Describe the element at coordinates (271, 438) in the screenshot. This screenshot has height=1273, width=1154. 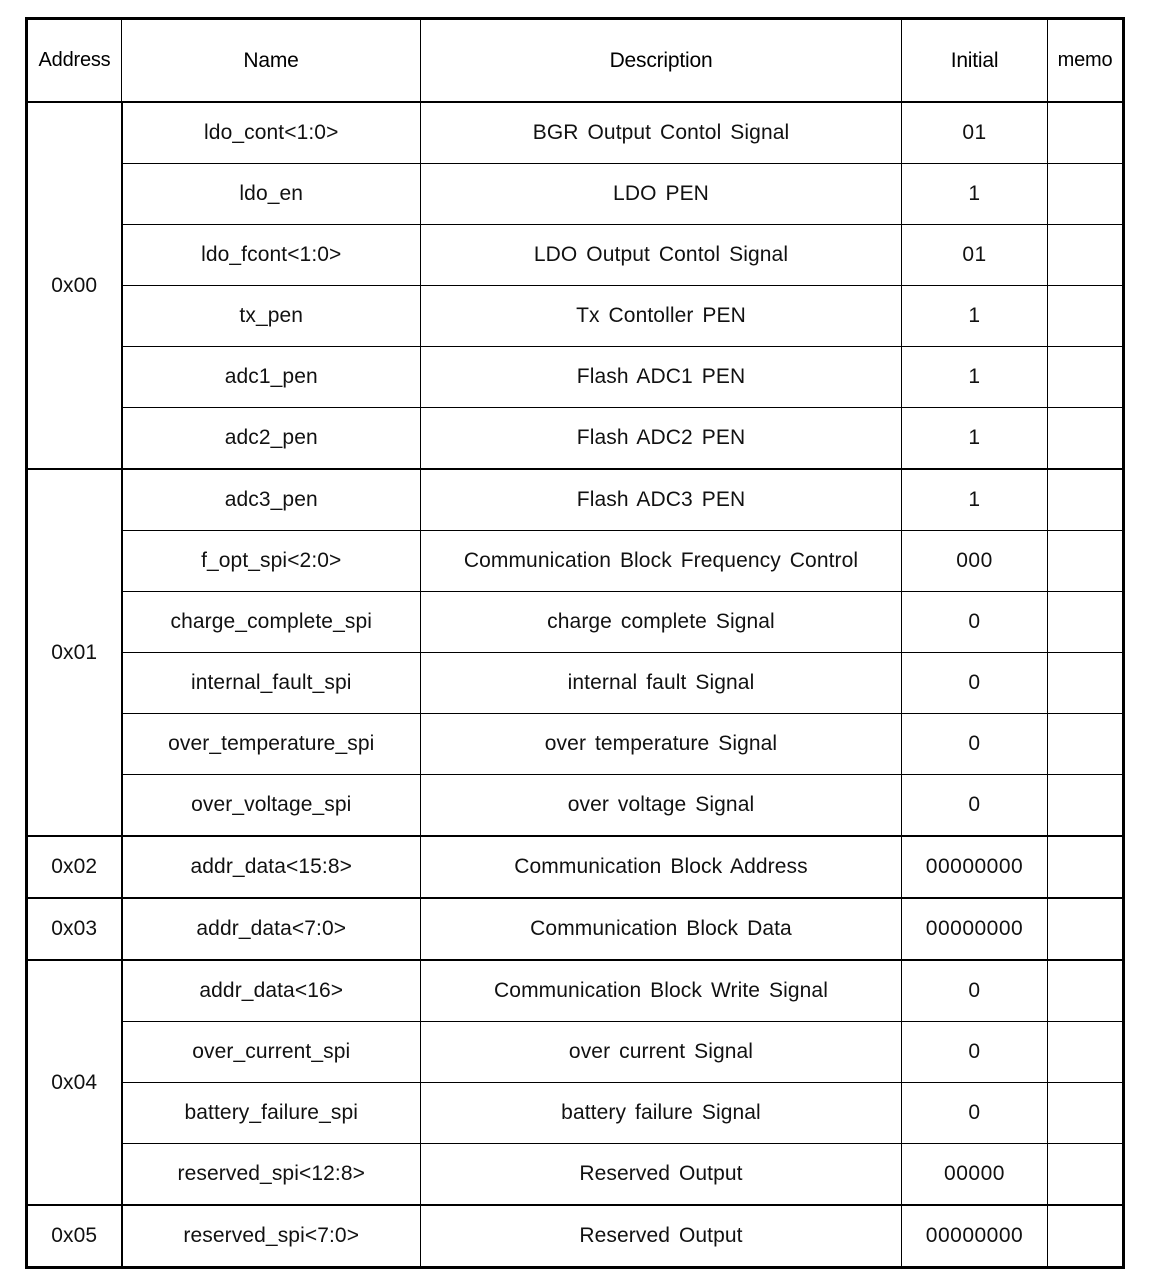
I see `name-cell: adc2_pen` at that location.